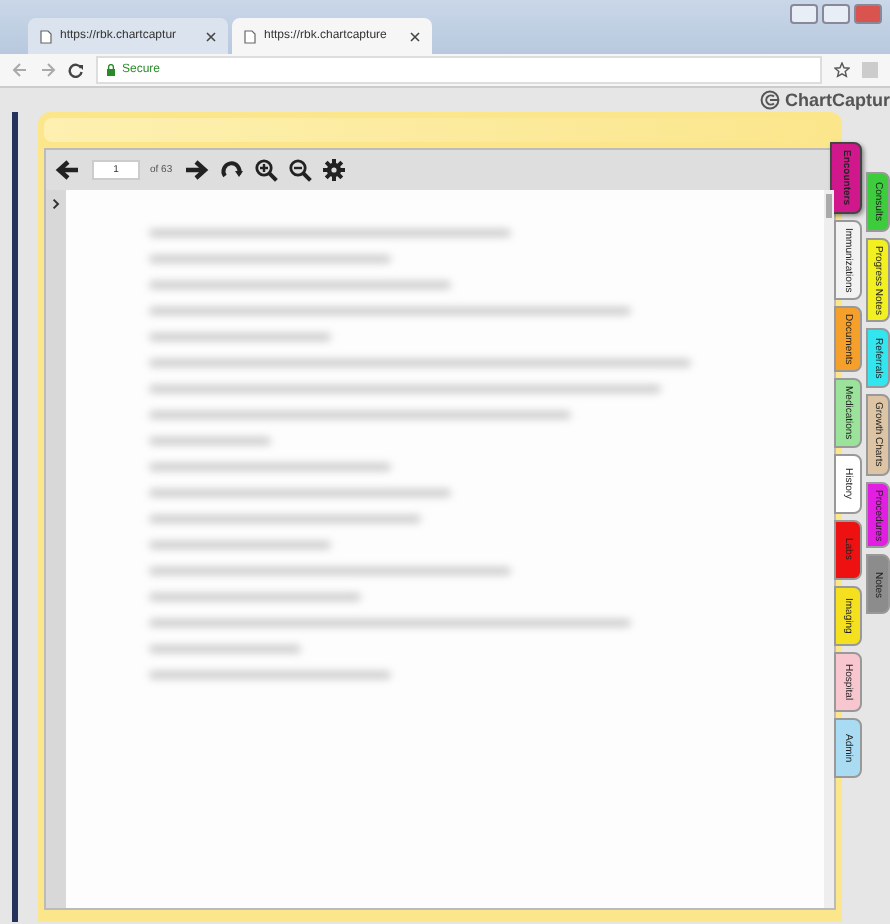 The height and width of the screenshot is (924, 890). I want to click on star-icon, so click(842, 70).